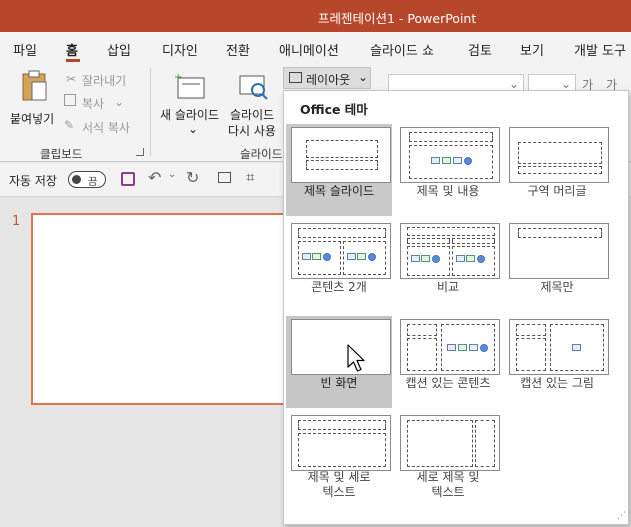 The width and height of the screenshot is (631, 527). I want to click on dialog-launcher-icon, so click(140, 152).